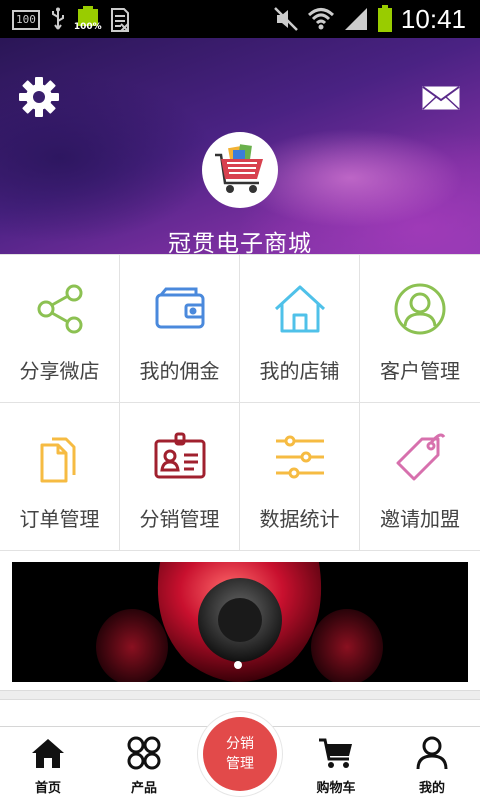 The height and width of the screenshot is (800, 480). I want to click on promo-banner, so click(240, 622).